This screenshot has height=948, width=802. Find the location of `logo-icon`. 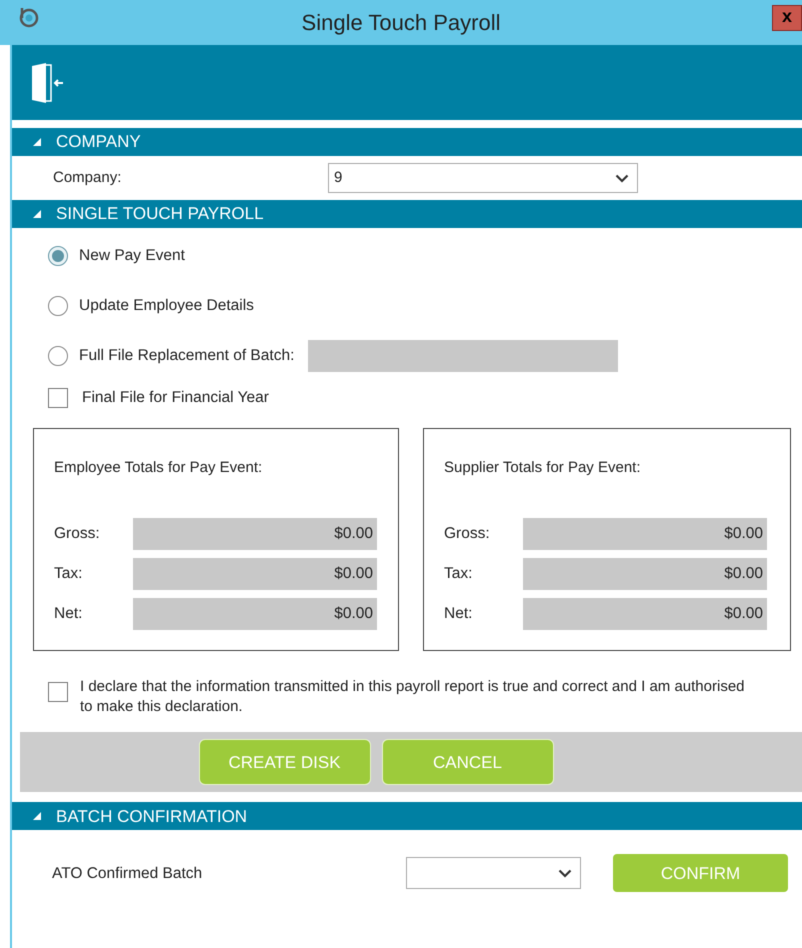

logo-icon is located at coordinates (29, 17).